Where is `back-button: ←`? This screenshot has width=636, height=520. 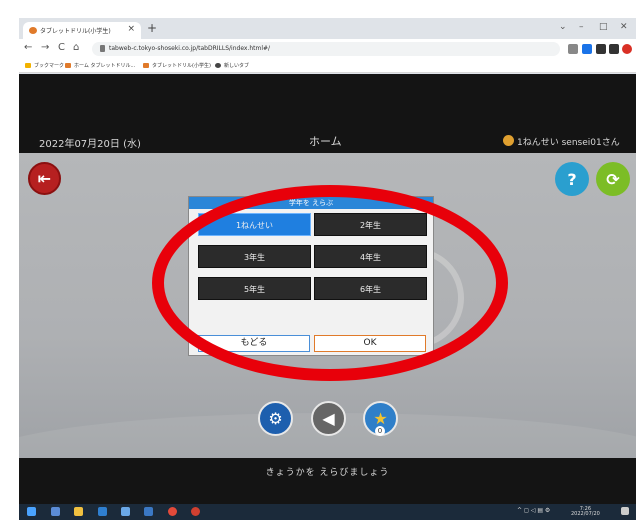 back-button: ← is located at coordinates (28, 47).